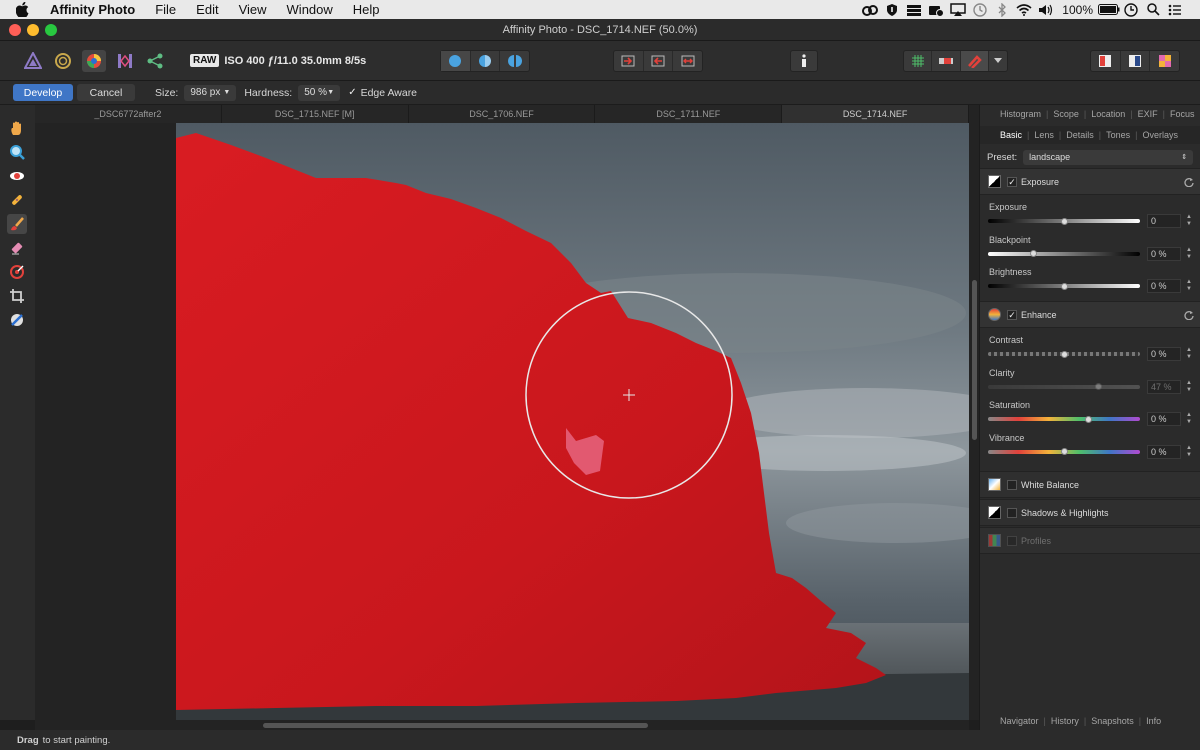 This screenshot has width=1200, height=750. Describe the element at coordinates (17, 224) in the screenshot. I see `overlay-paint-tool-icon` at that location.